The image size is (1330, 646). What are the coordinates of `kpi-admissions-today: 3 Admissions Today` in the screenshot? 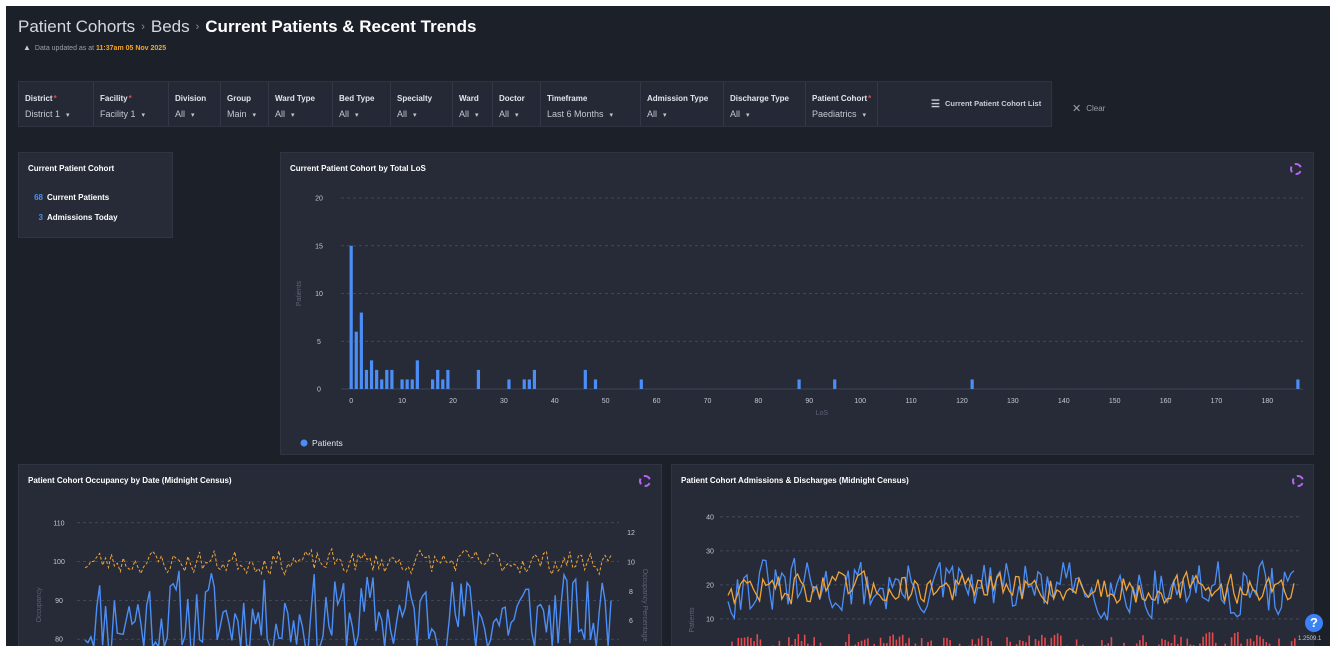 It's located at (72, 217).